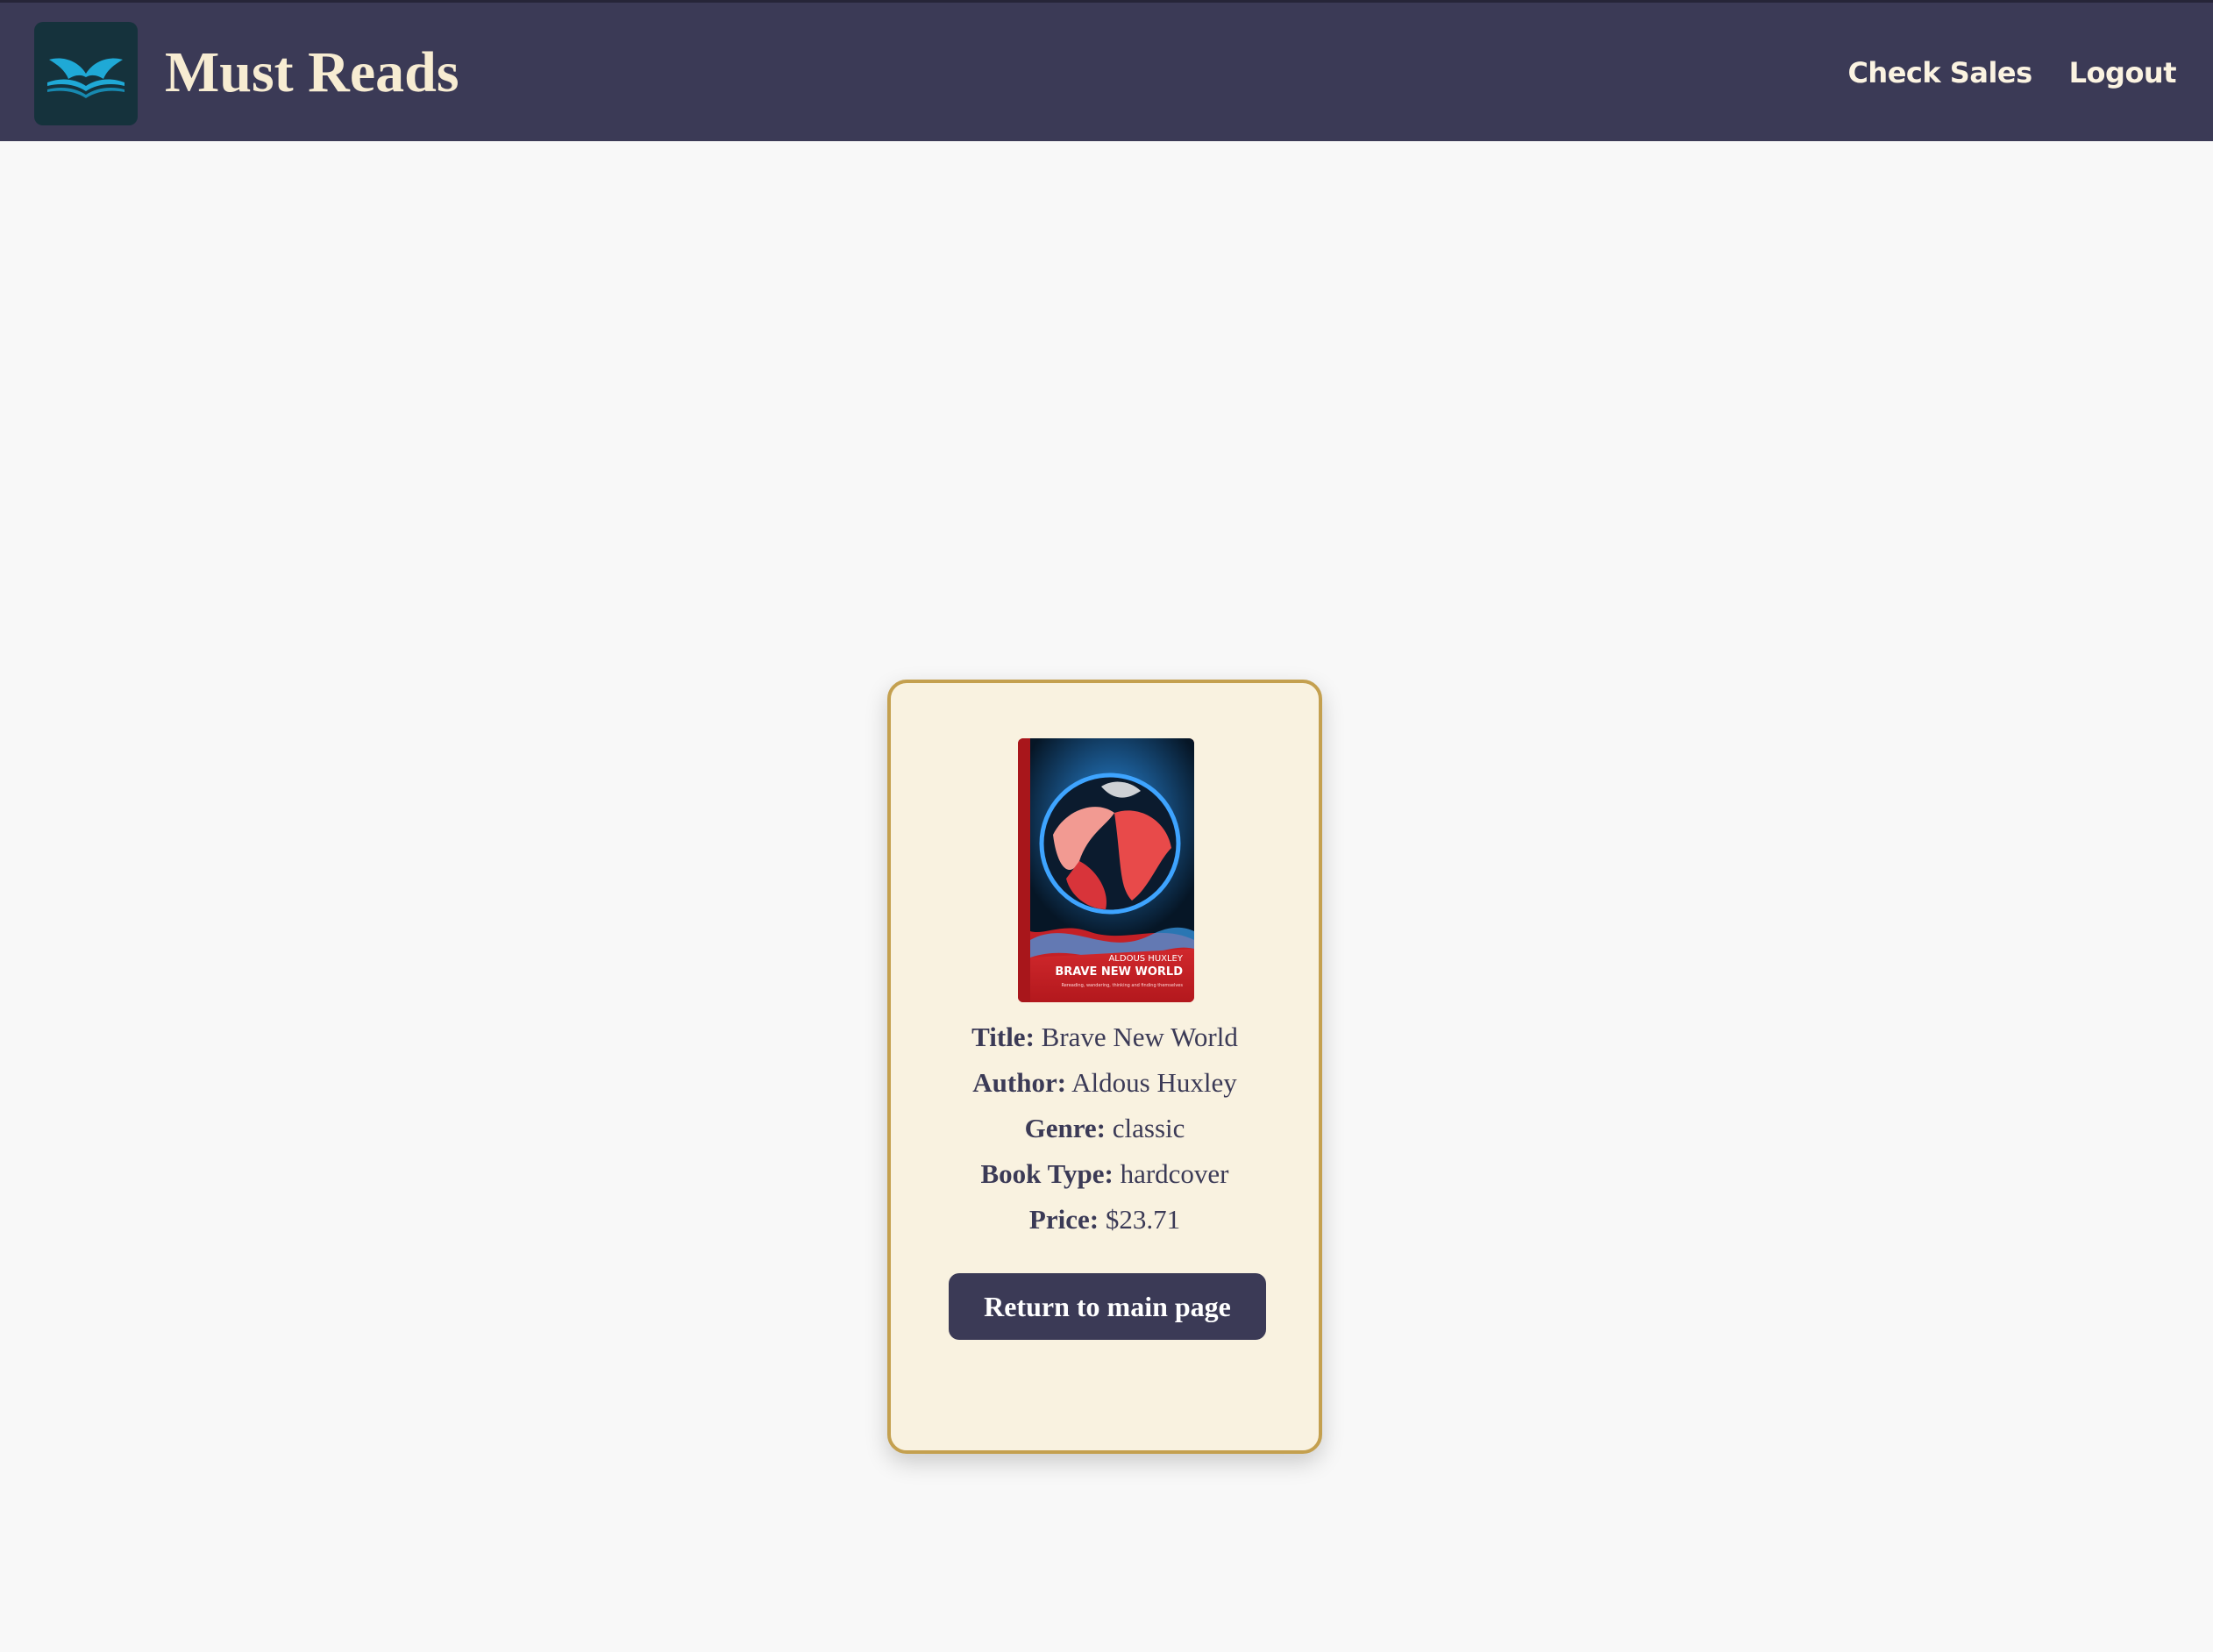 The width and height of the screenshot is (2213, 1652). What do you see at coordinates (1047, 1173) in the screenshot?
I see `field-label: Book Type:` at bounding box center [1047, 1173].